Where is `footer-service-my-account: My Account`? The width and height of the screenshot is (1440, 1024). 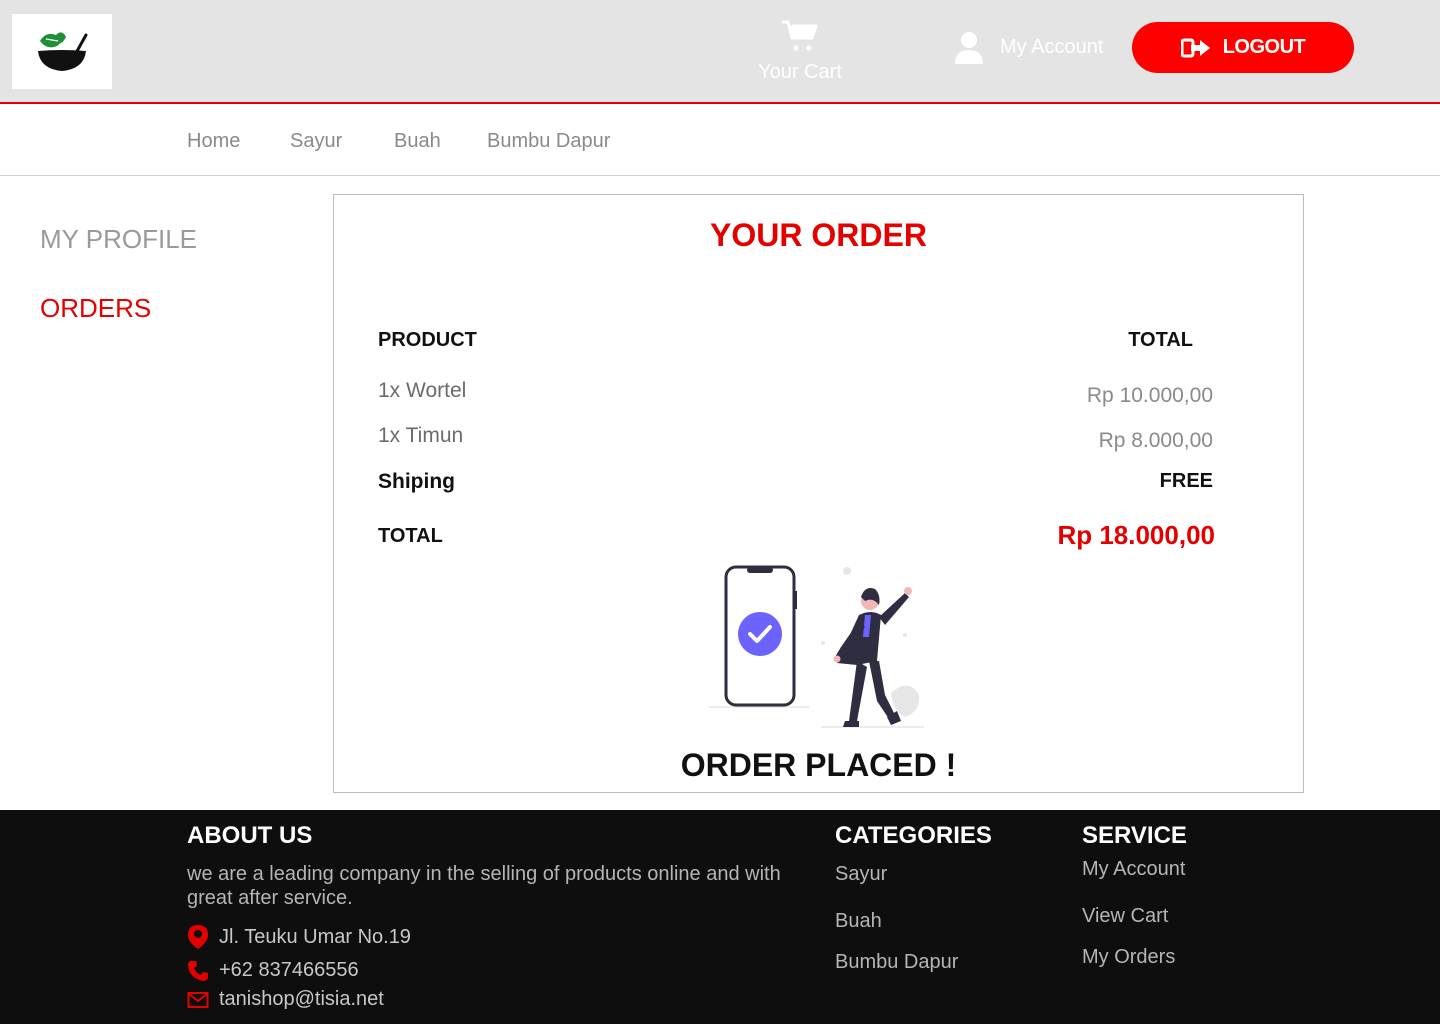 footer-service-my-account: My Account is located at coordinates (1133, 869).